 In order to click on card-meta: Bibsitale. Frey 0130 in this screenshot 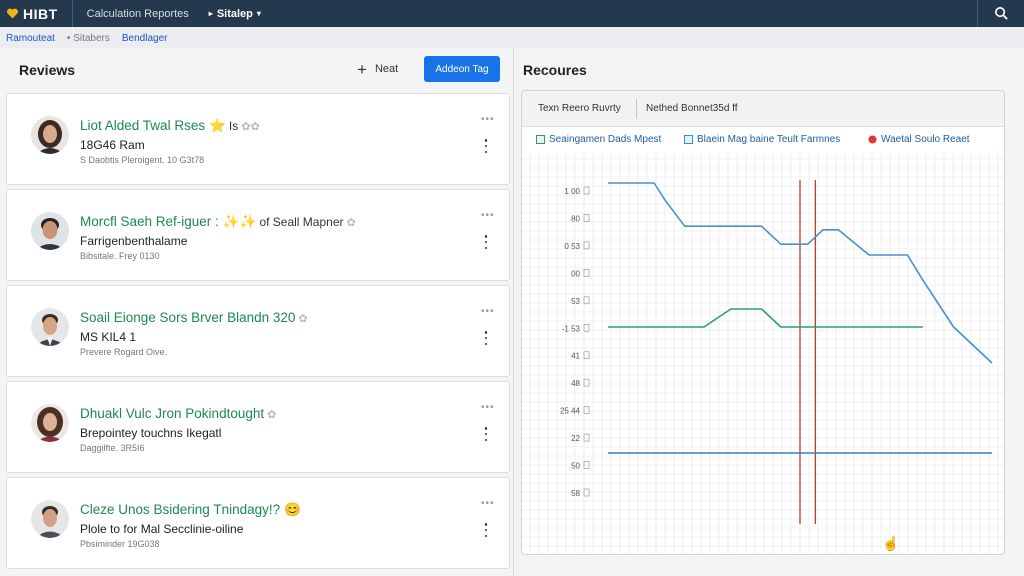, I will do `click(120, 256)`.